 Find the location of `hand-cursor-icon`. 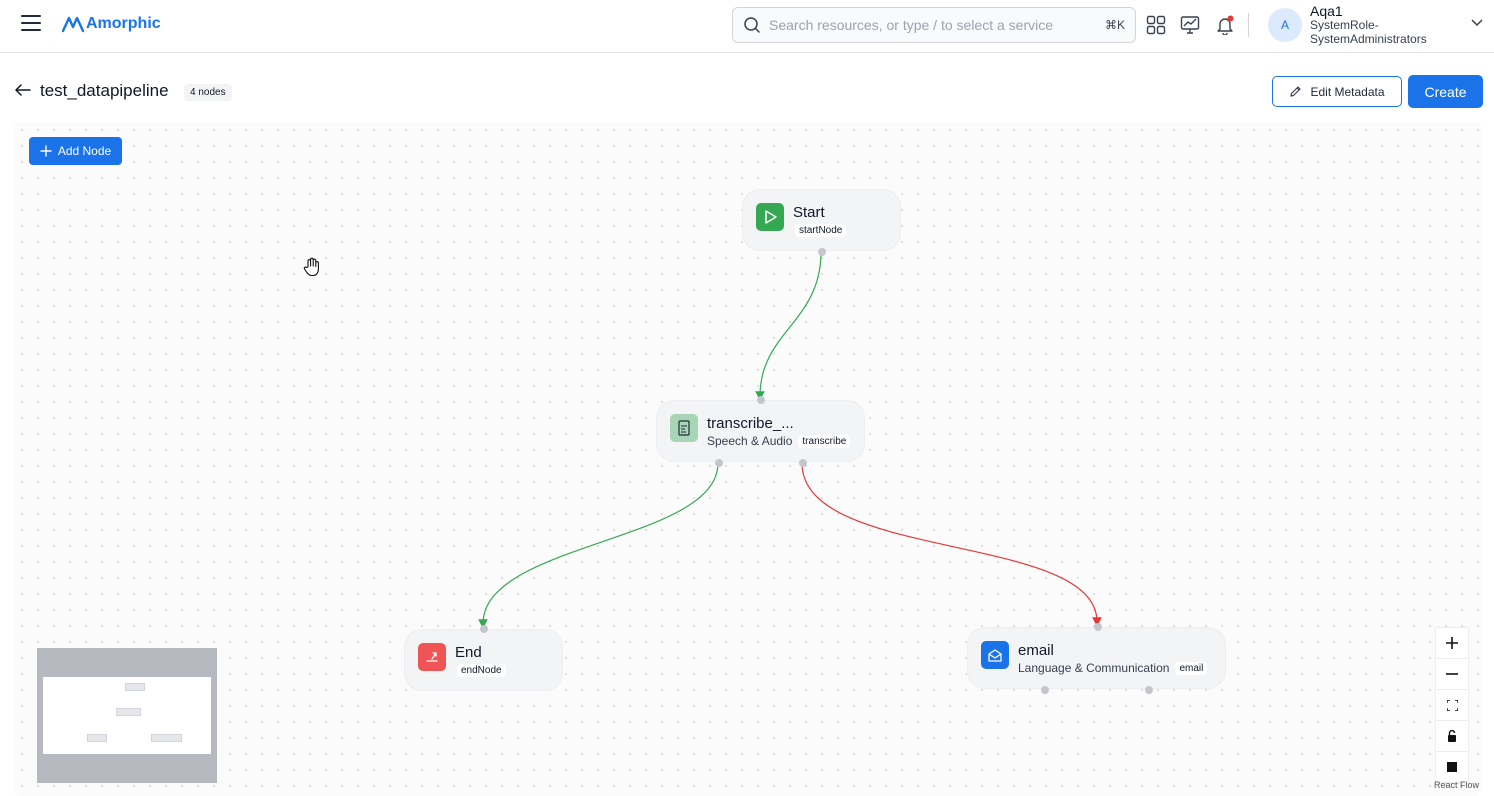

hand-cursor-icon is located at coordinates (311, 267).